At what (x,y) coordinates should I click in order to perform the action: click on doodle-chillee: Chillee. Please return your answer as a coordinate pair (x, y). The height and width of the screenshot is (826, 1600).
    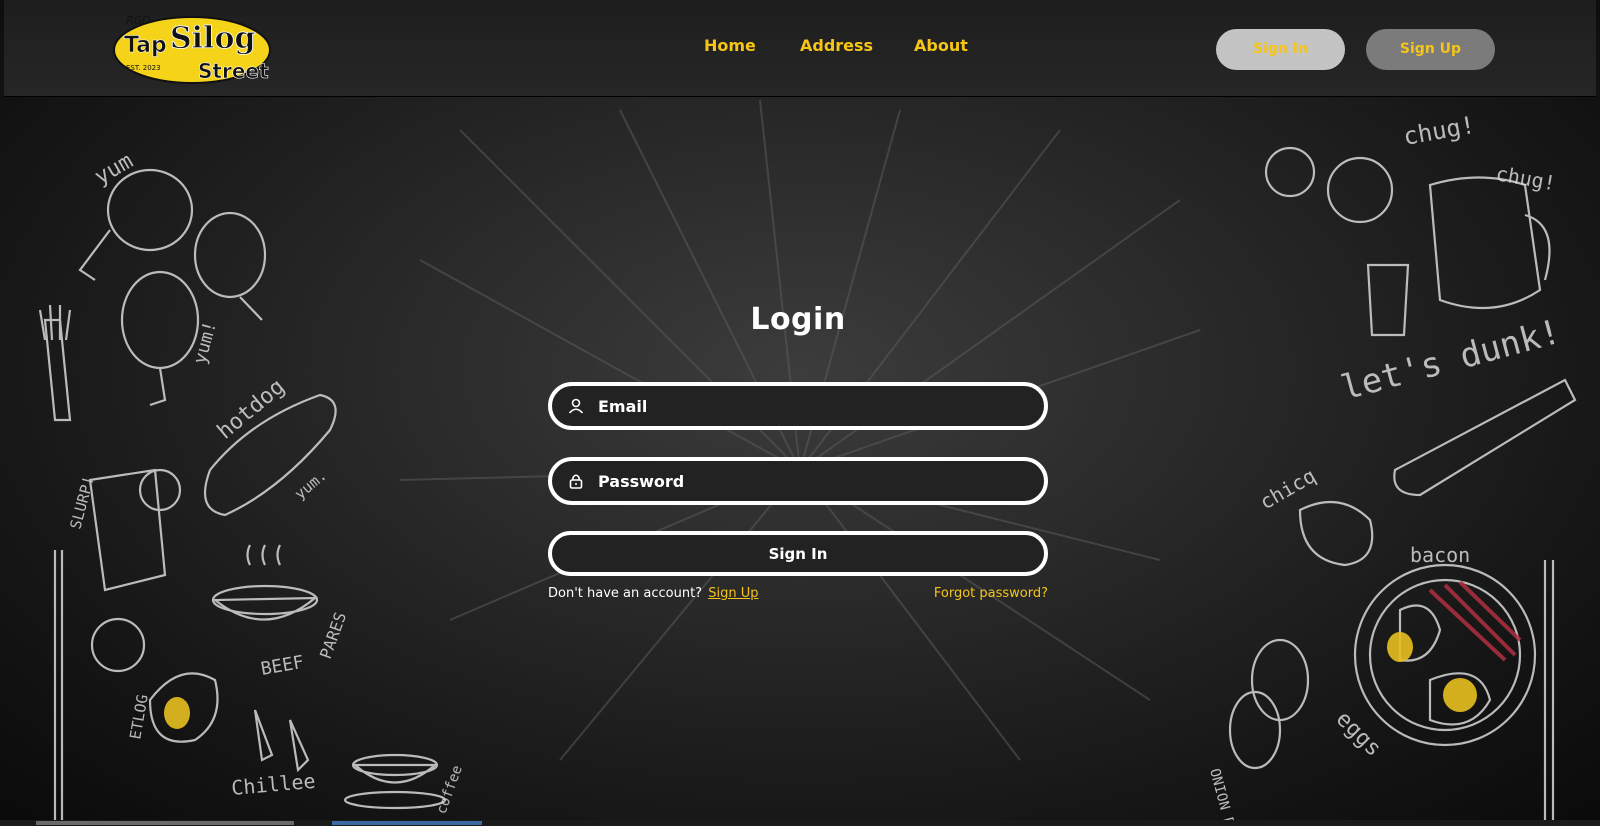
    Looking at the image, I should click on (273, 784).